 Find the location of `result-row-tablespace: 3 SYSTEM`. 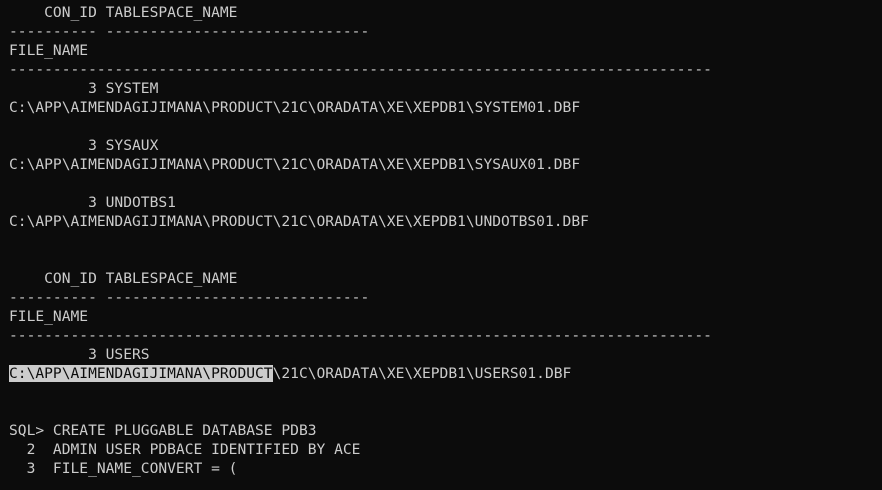

result-row-tablespace: 3 SYSTEM is located at coordinates (84, 88).